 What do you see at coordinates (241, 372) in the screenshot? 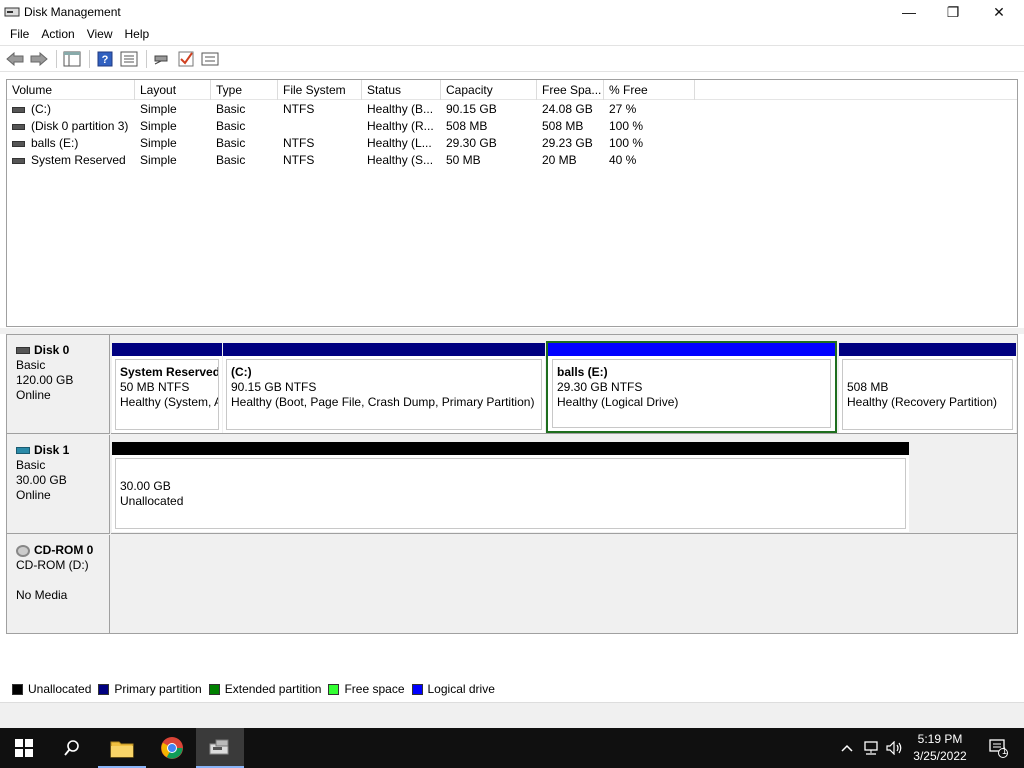
I see `partition-name: (C:)` at bounding box center [241, 372].